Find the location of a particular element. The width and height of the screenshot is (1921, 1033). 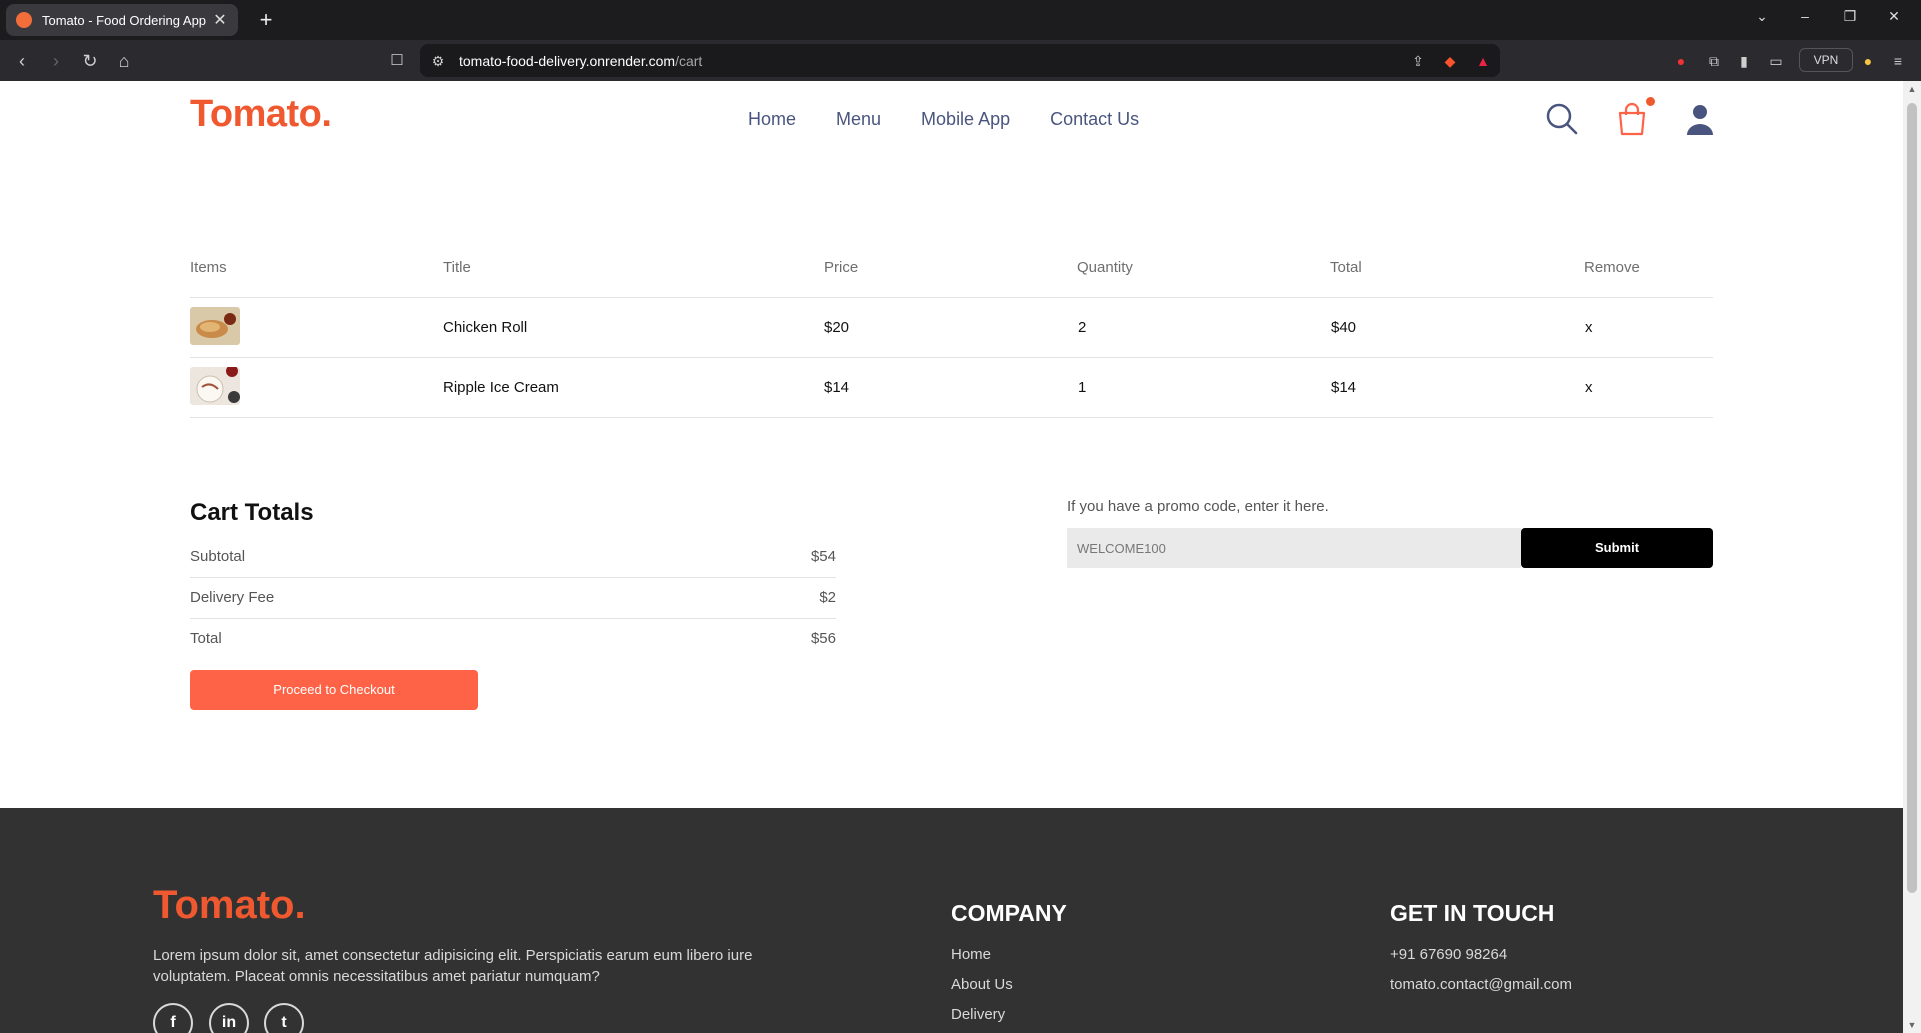

site-settings-icon: ⚙ is located at coordinates (438, 61).